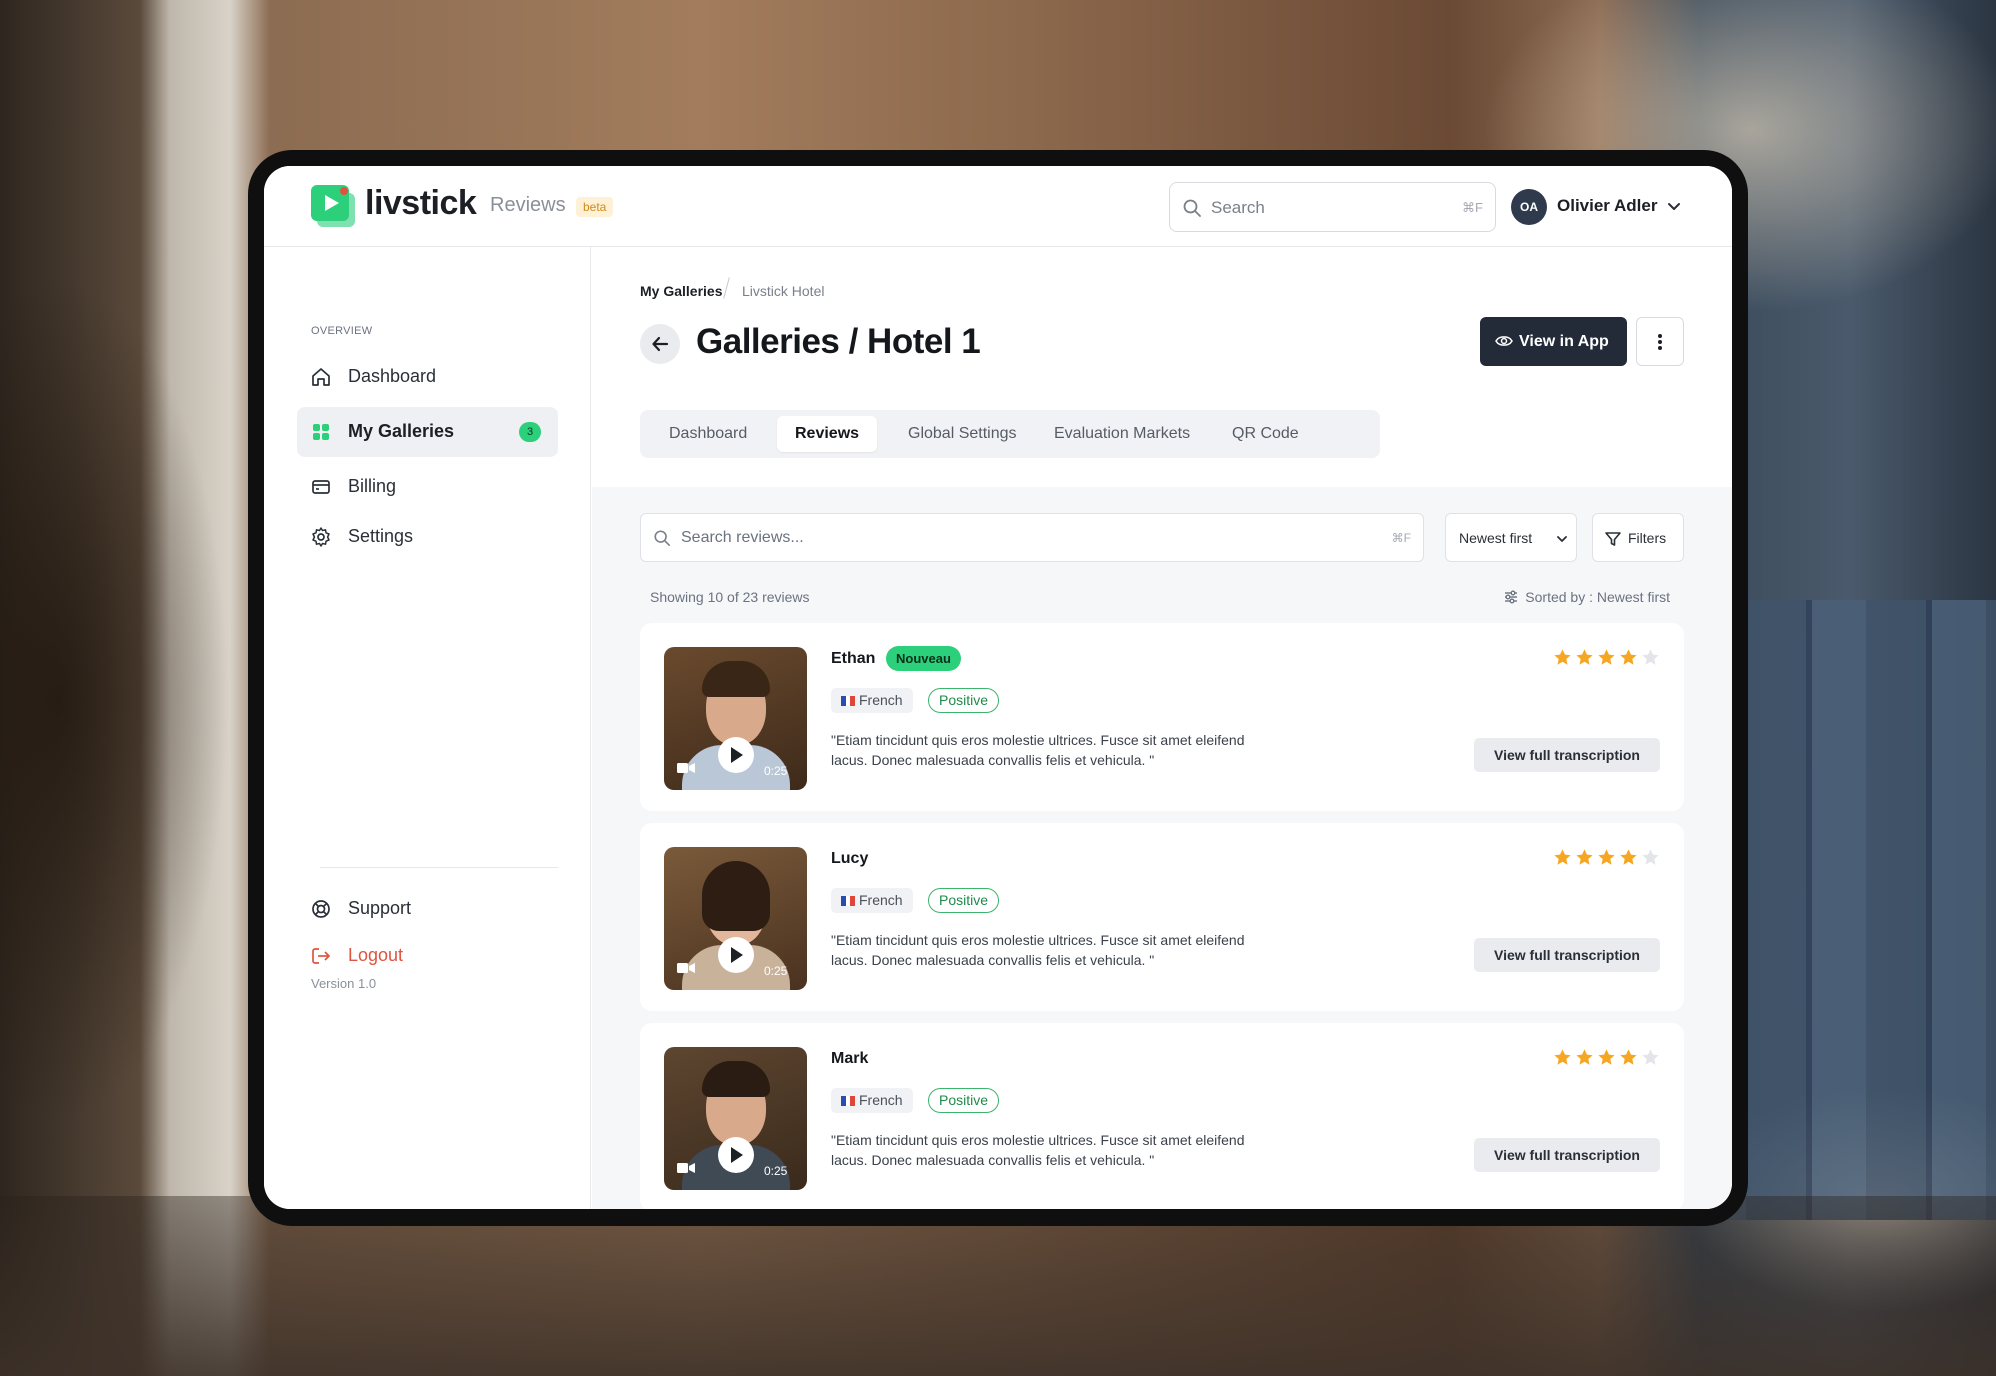 The image size is (1996, 1376). Describe the element at coordinates (838, 341) in the screenshot. I see `page-title: Galleries / Hotel 1` at that location.